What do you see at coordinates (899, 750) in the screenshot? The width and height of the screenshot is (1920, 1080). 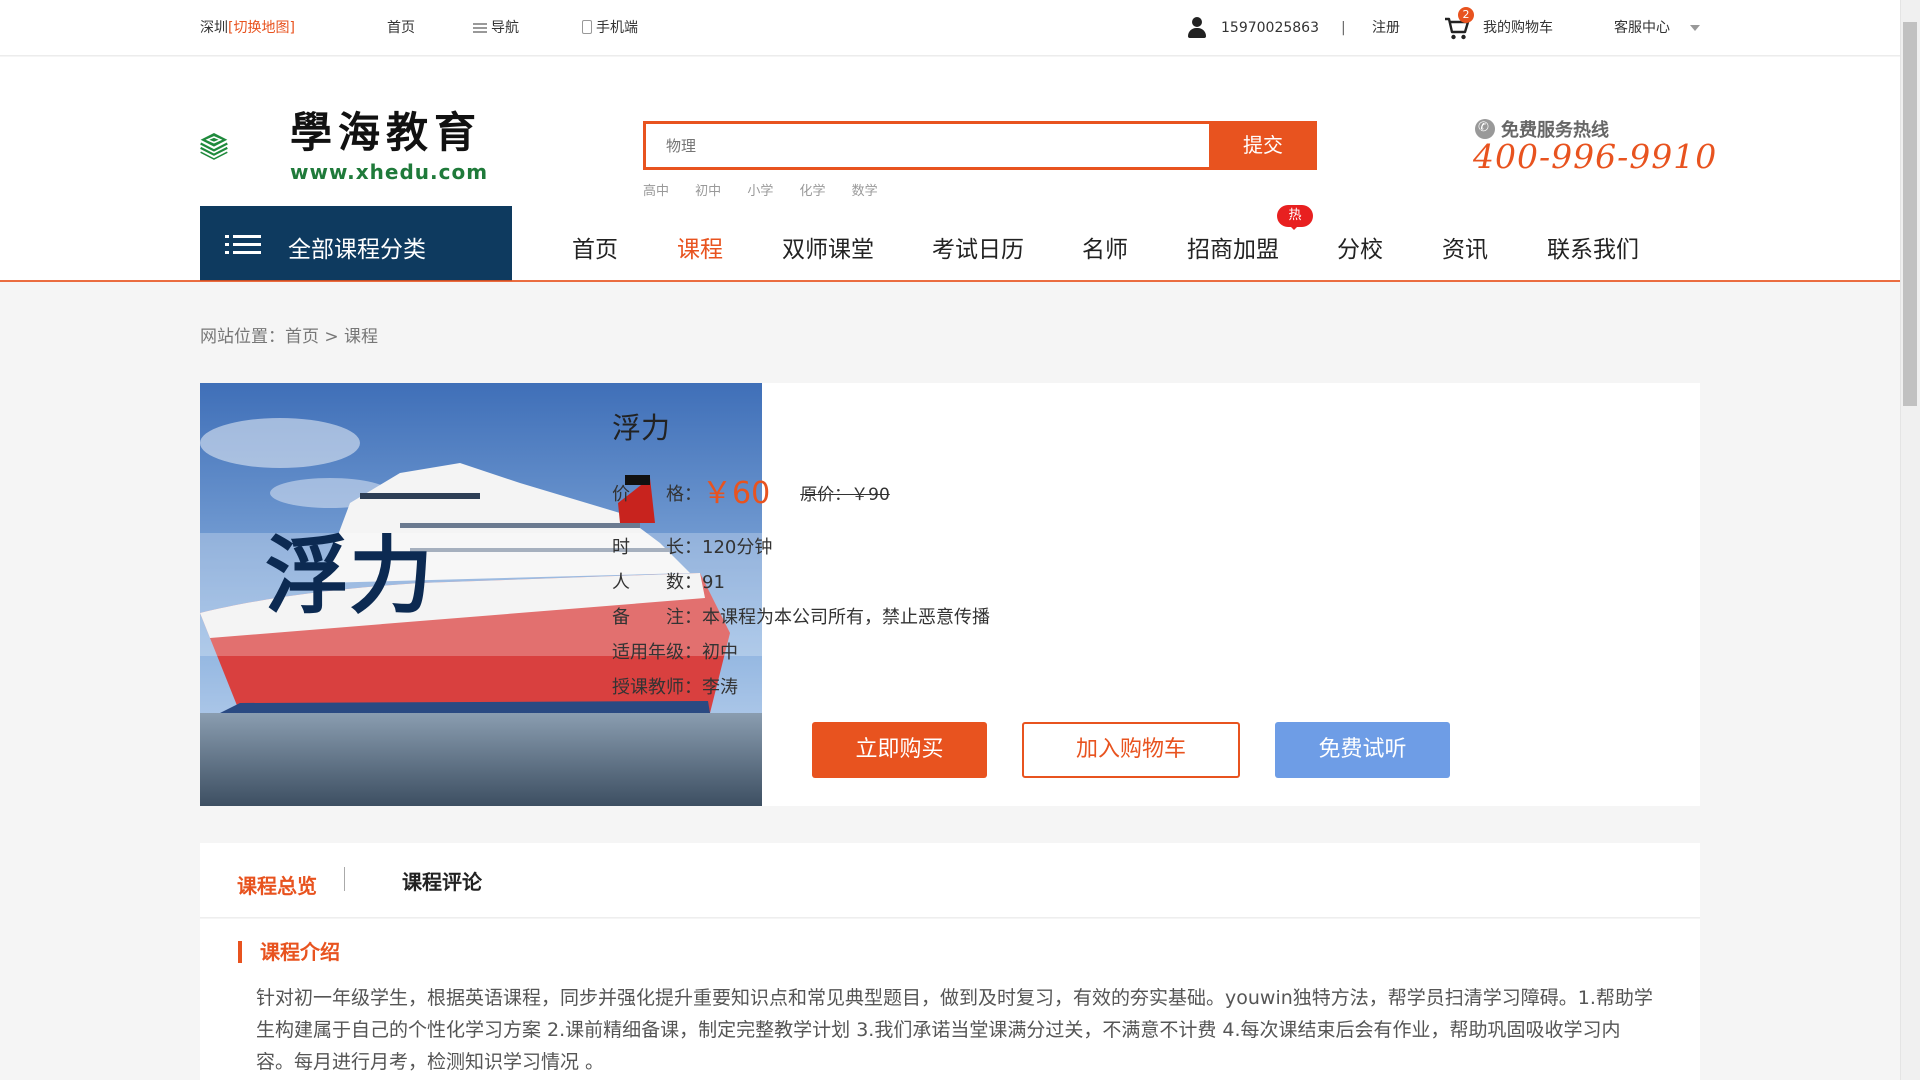 I see `buy-now-button: 立即购买` at bounding box center [899, 750].